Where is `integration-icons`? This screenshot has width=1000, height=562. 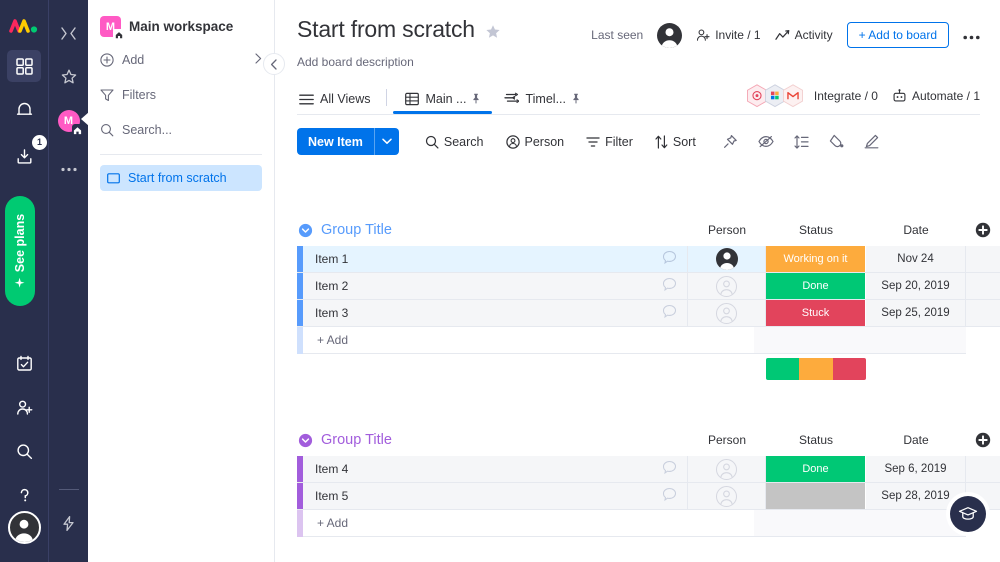
integration-icons is located at coordinates (774, 96).